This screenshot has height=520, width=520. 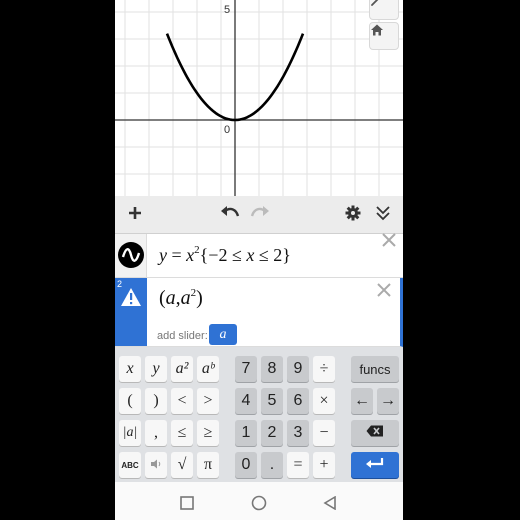 I want to click on android-nav-bar, so click(x=259, y=501).